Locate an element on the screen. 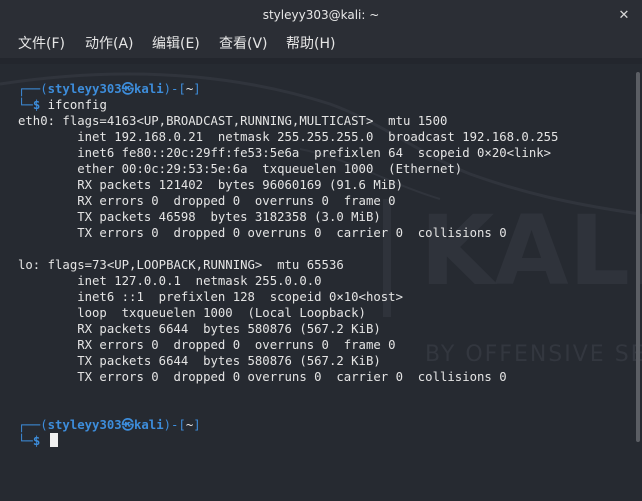  command-line-1: └─$ ifconfig is located at coordinates (62, 105).